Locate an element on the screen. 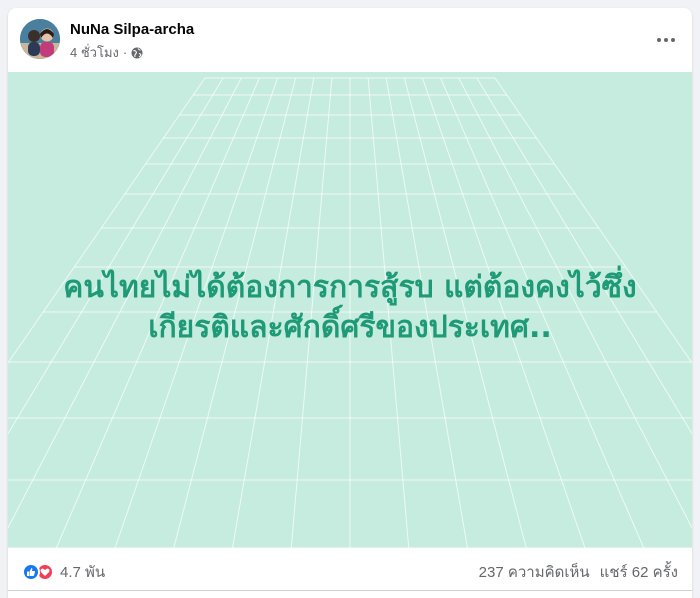  post-time: 4 ชั่วโมง is located at coordinates (94, 52).